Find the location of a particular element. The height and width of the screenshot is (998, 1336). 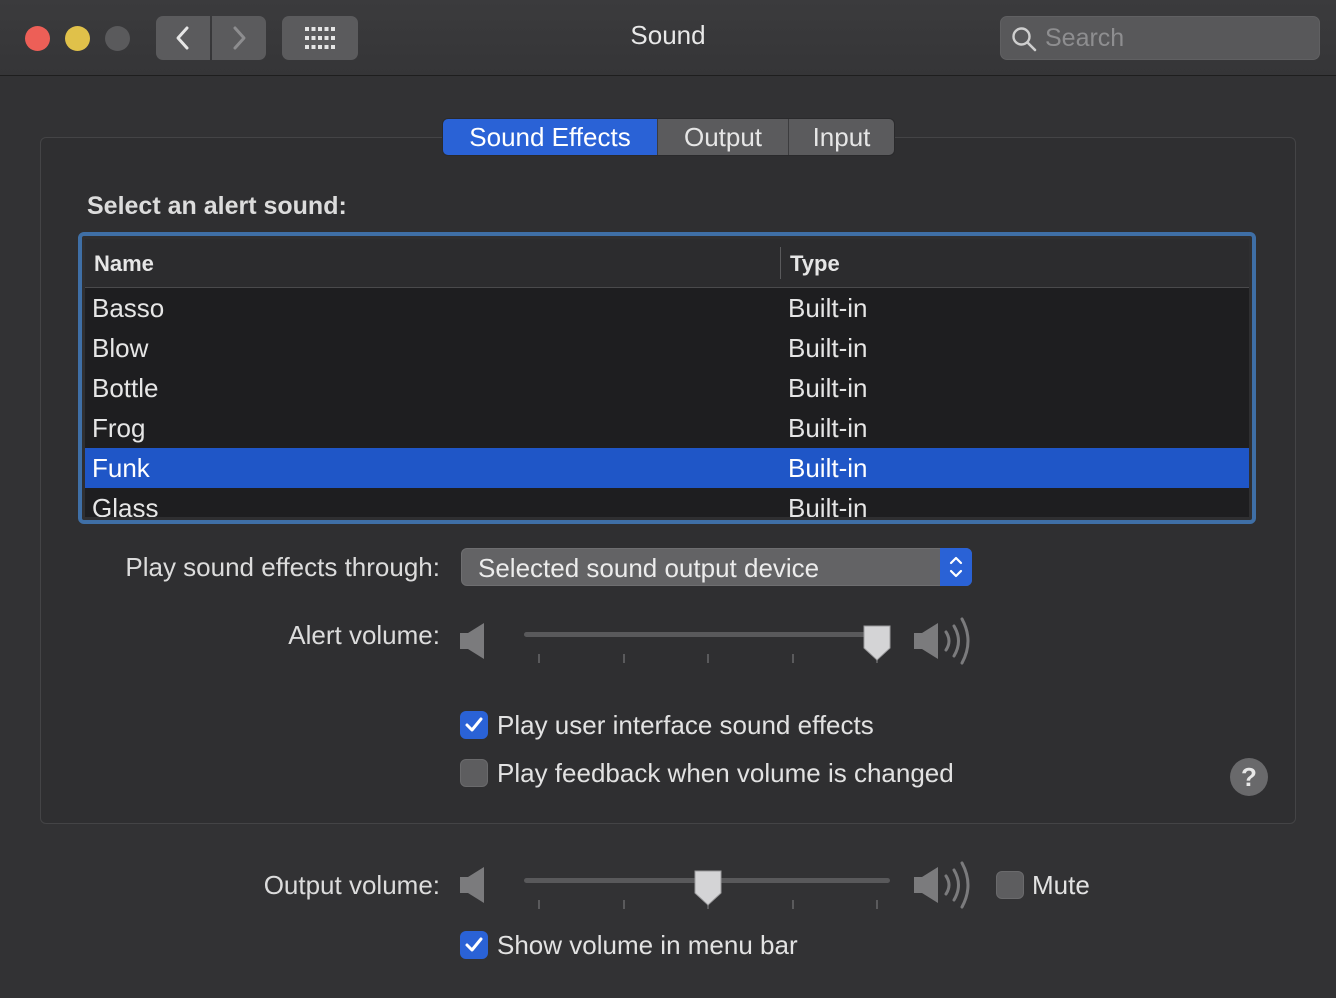

menu-bar-label: Show volume in menu bar is located at coordinates (647, 945).